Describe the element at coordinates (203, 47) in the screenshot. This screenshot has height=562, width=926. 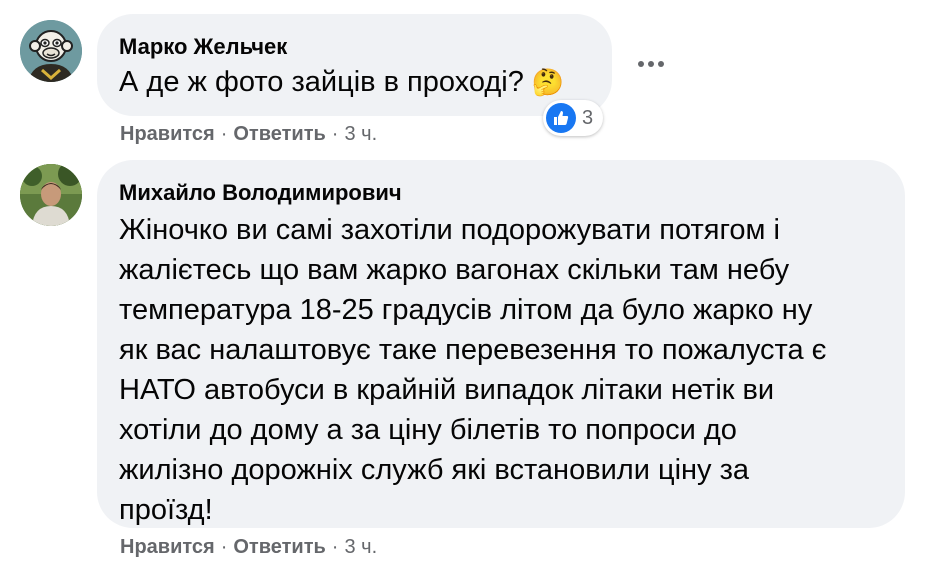
I see `comment-author: Марко Жельчек` at that location.